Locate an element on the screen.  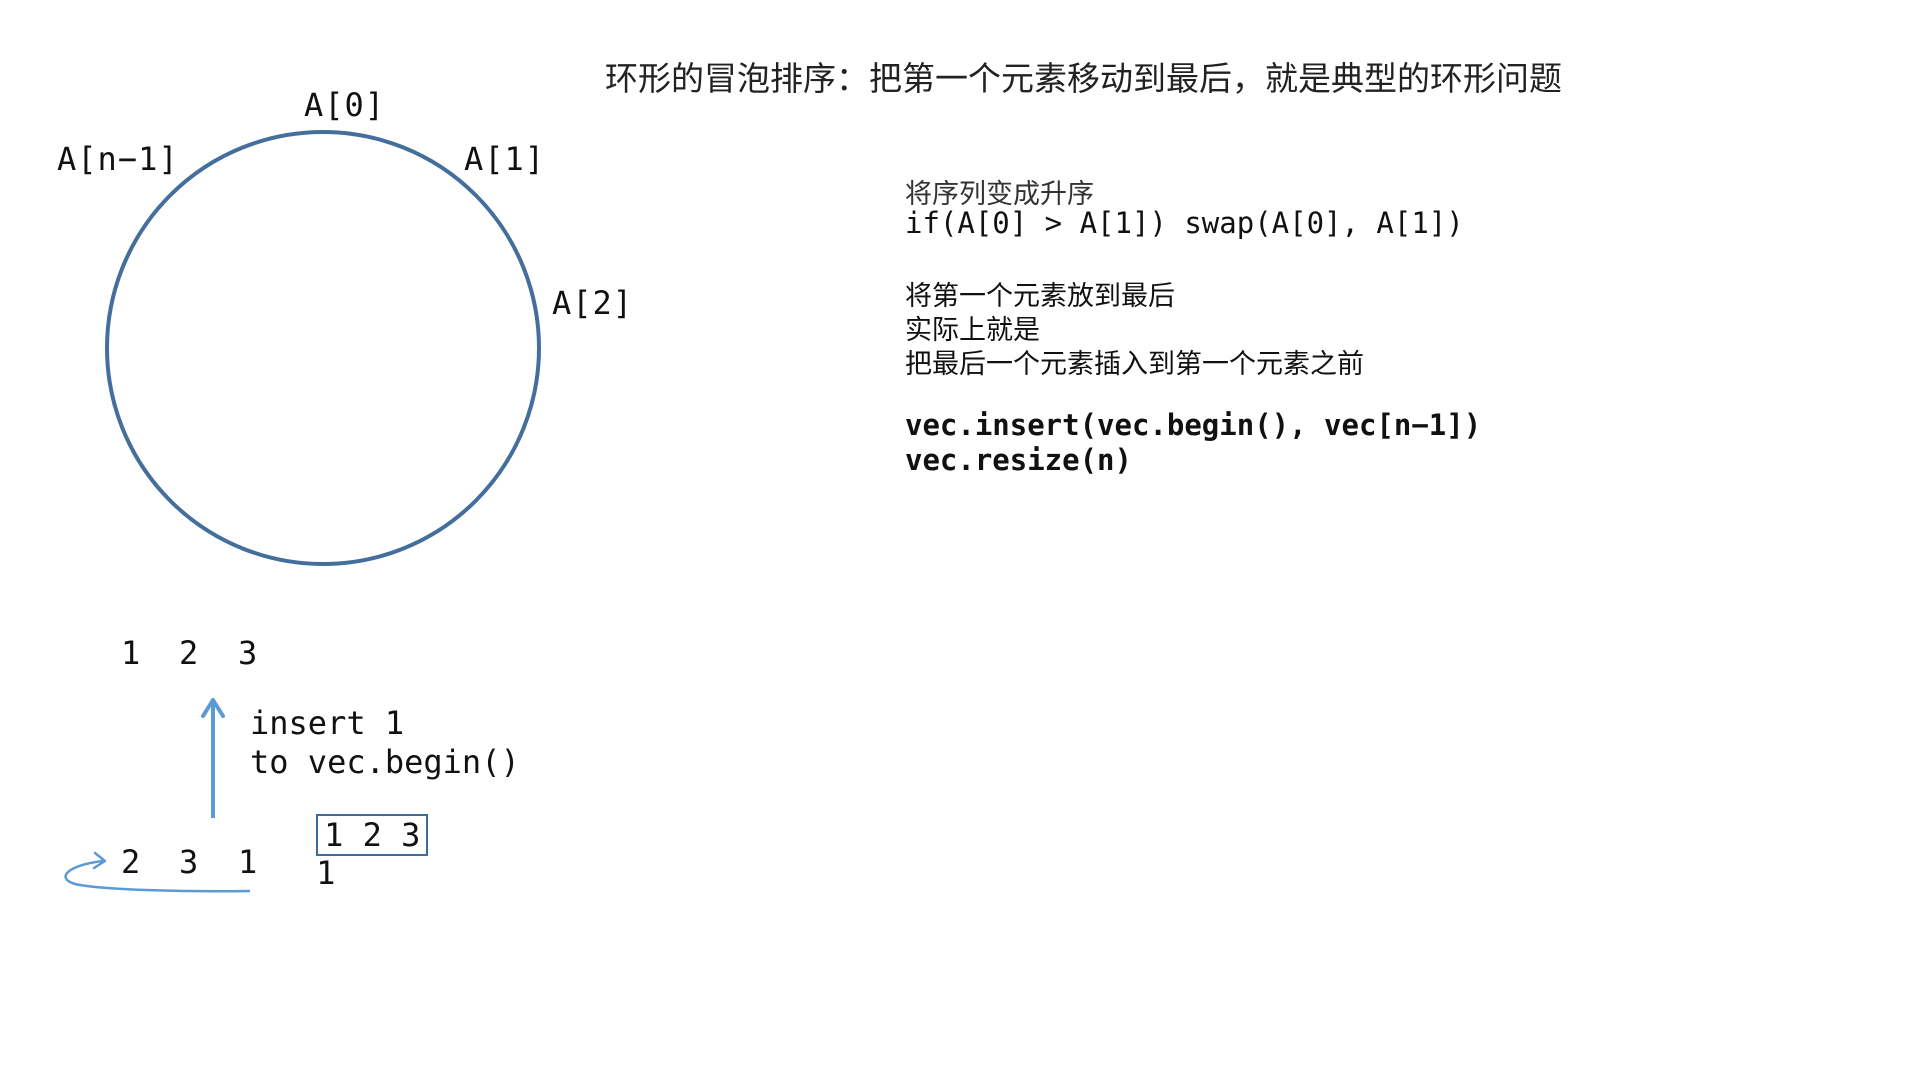
resize-code: vec.resize(n) is located at coordinates (1018, 460).